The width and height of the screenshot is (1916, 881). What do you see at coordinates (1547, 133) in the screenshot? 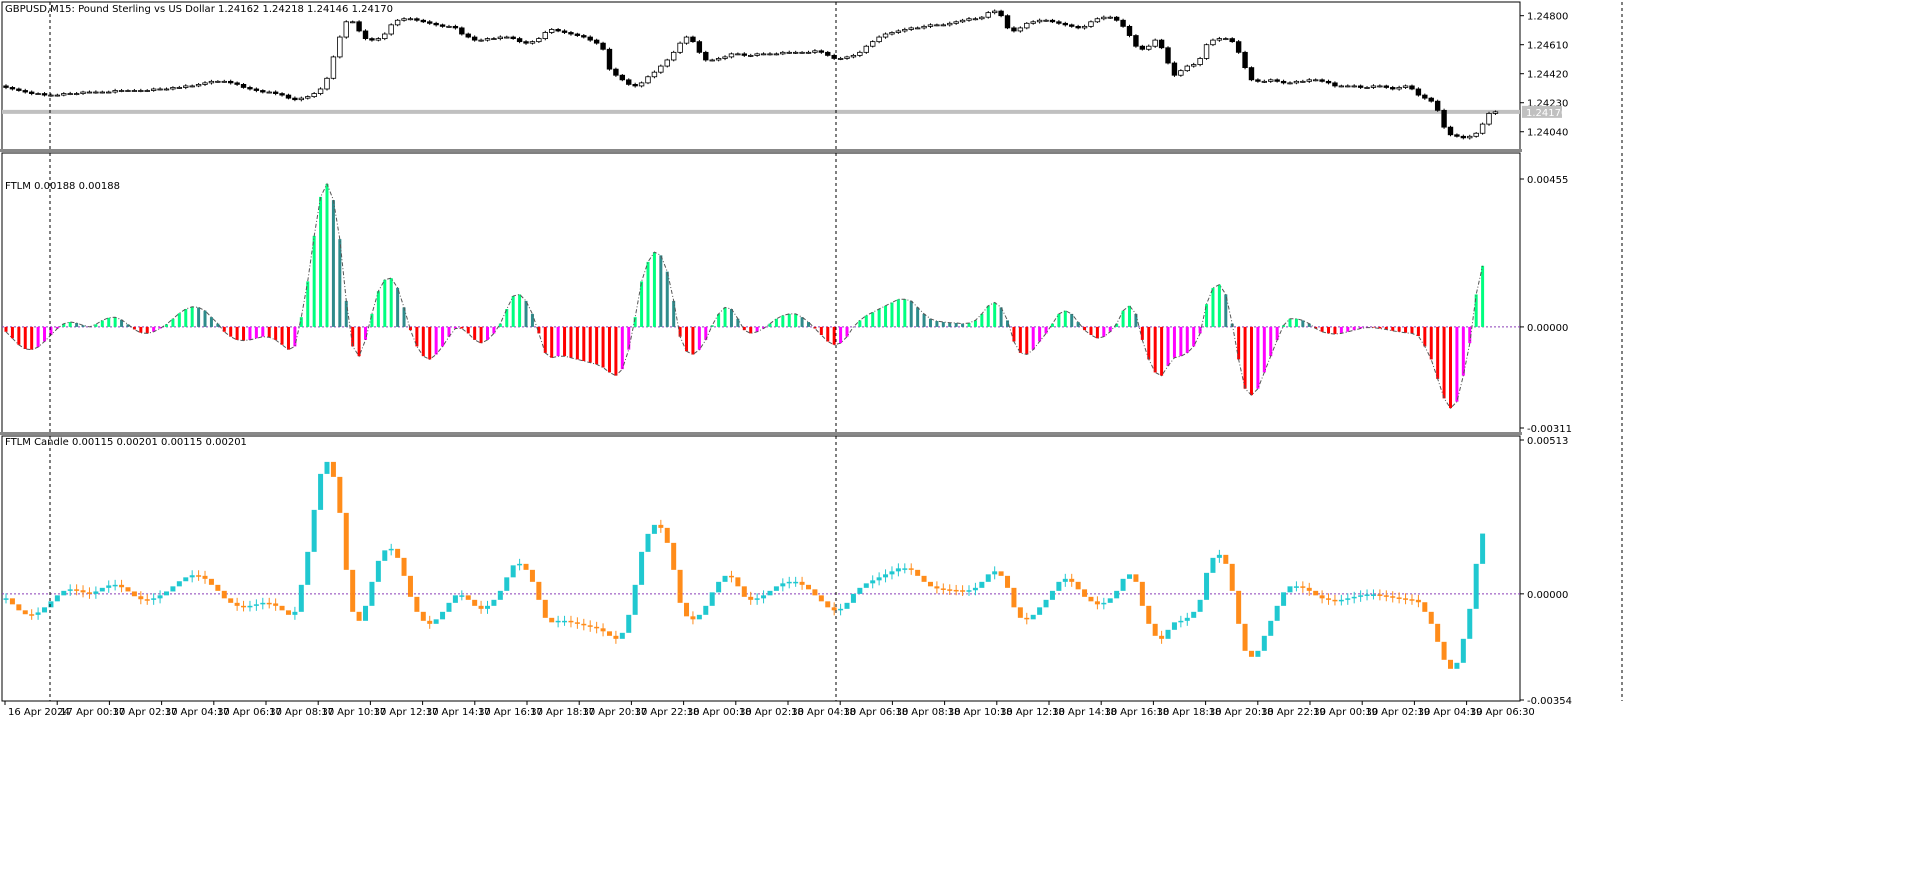
I see `price-axis-label: 1.24040` at bounding box center [1547, 133].